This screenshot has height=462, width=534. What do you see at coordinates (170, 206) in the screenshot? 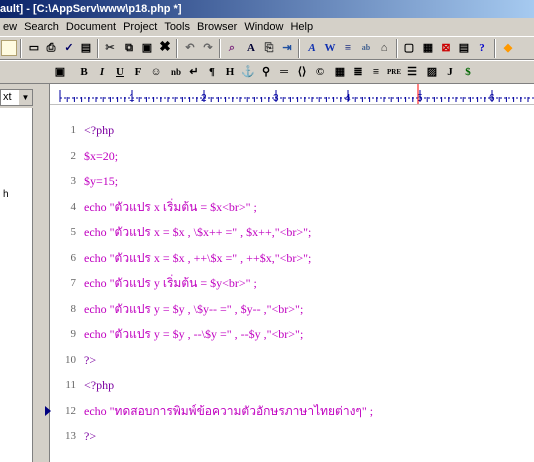
I see `code-text: echo "ตัวแปร x เริ่มต้น = $x<br>" ;` at bounding box center [170, 206].